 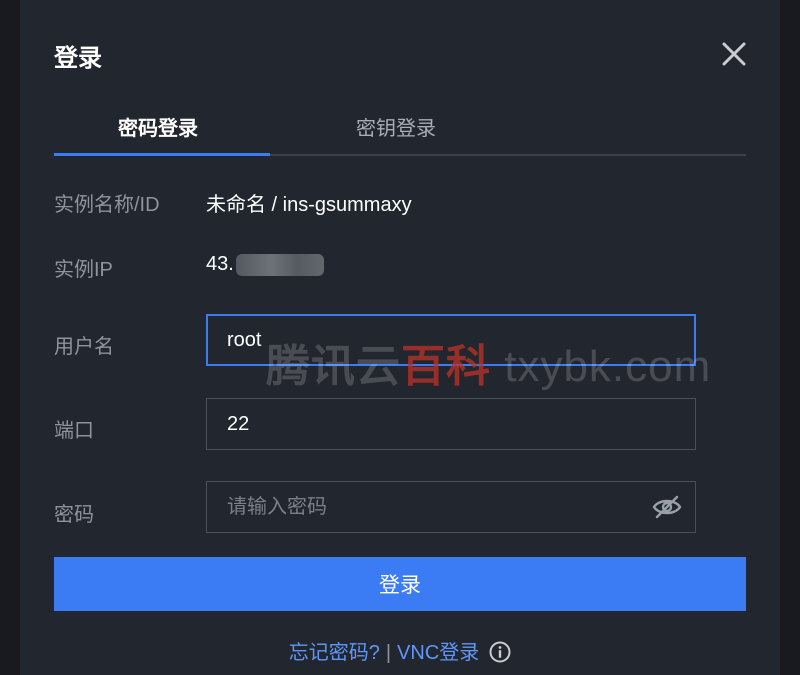 What do you see at coordinates (396, 126) in the screenshot?
I see `tab-key-login: 密钥登录` at bounding box center [396, 126].